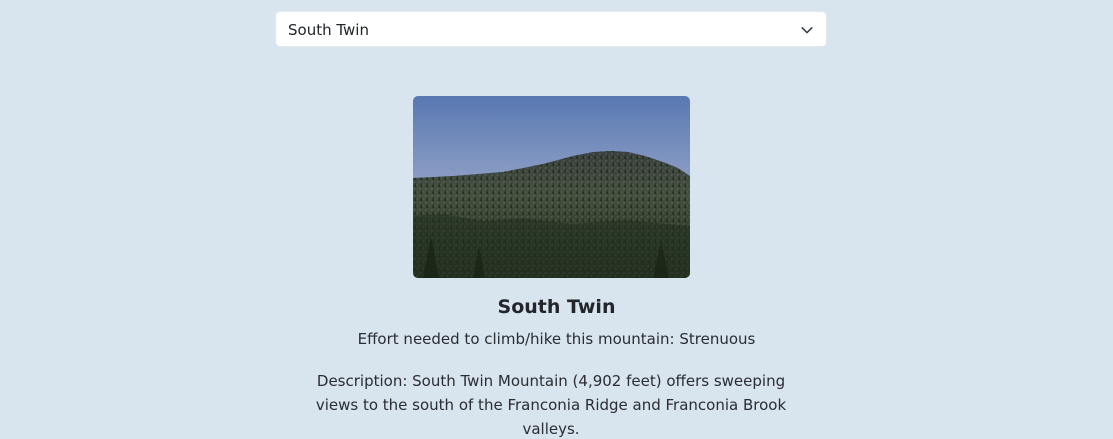  I want to click on chevron-down-icon, so click(807, 30).